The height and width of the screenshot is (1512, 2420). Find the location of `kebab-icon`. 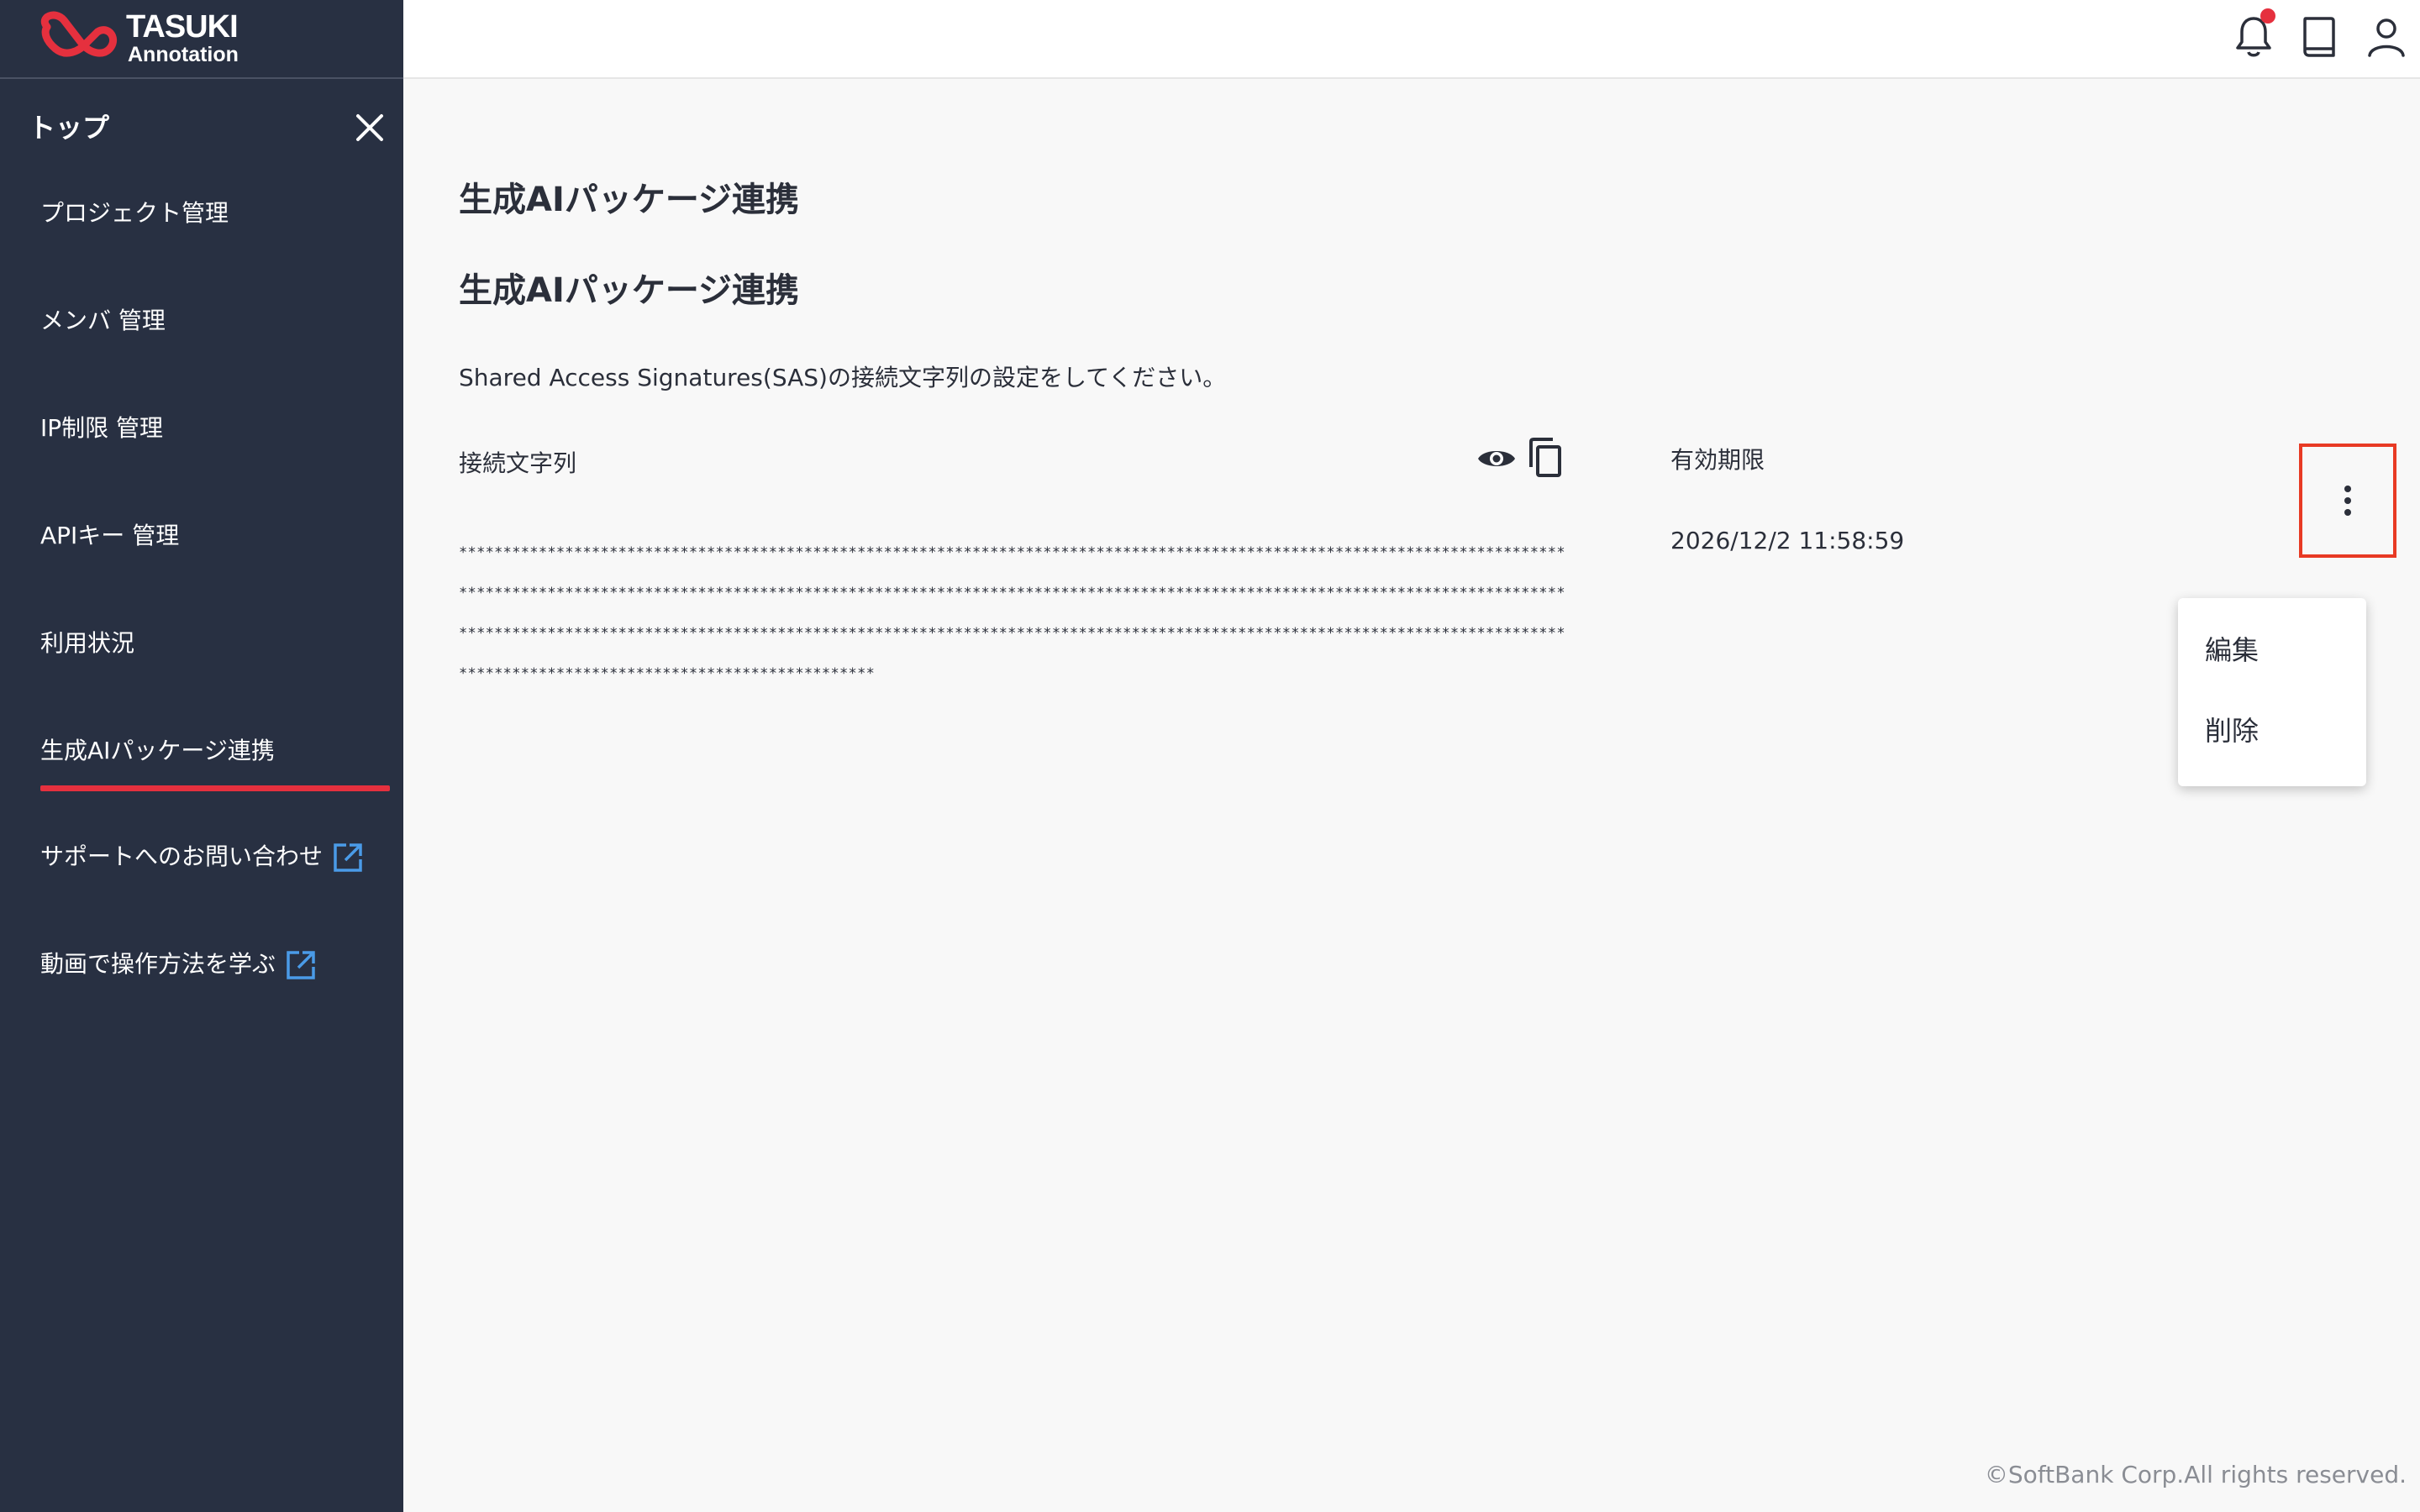

kebab-icon is located at coordinates (2347, 501).